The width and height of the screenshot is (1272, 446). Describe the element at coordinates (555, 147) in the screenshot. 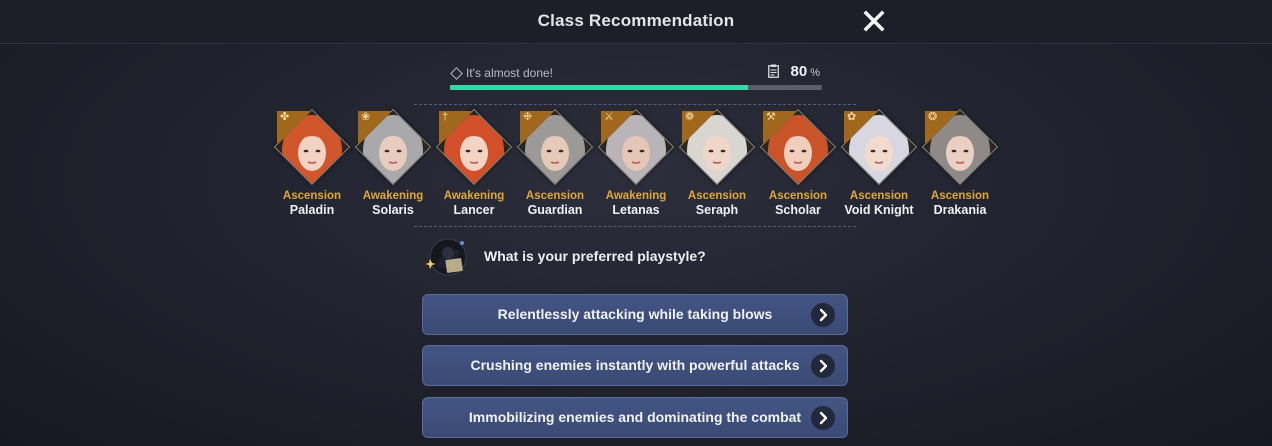

I see `class-portrait: ❉` at that location.